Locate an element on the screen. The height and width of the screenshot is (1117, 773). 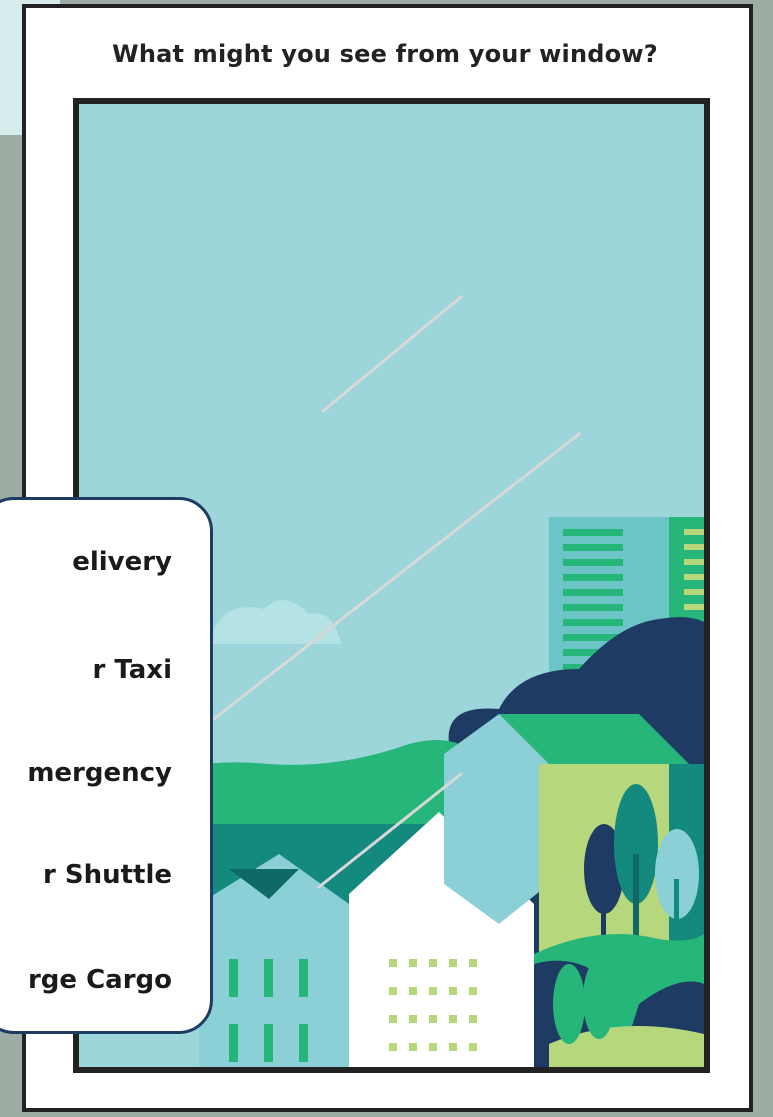
option-air-taxi: r Taxi is located at coordinates (97, 670).